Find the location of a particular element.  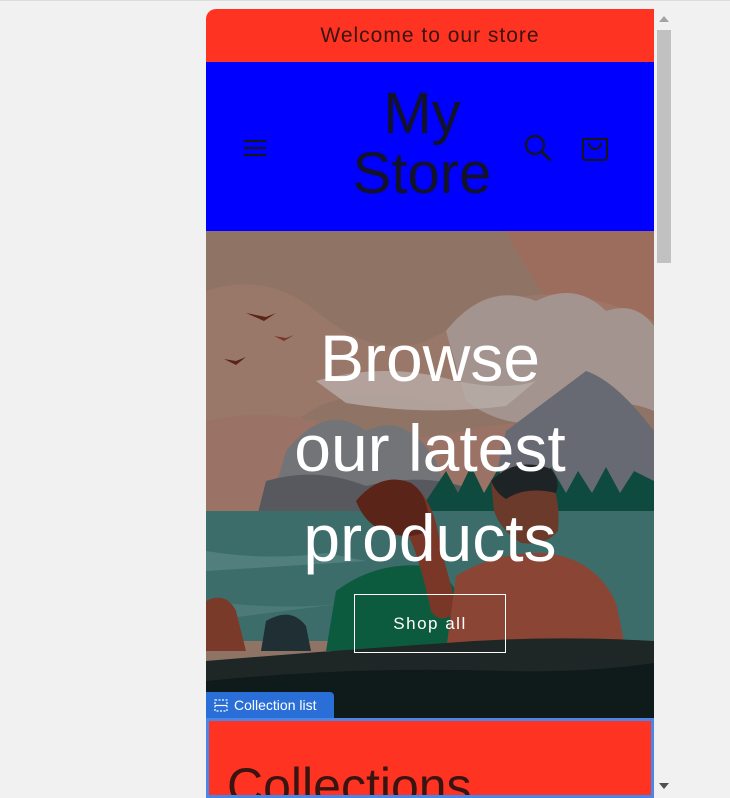

search-icon is located at coordinates (538, 148).